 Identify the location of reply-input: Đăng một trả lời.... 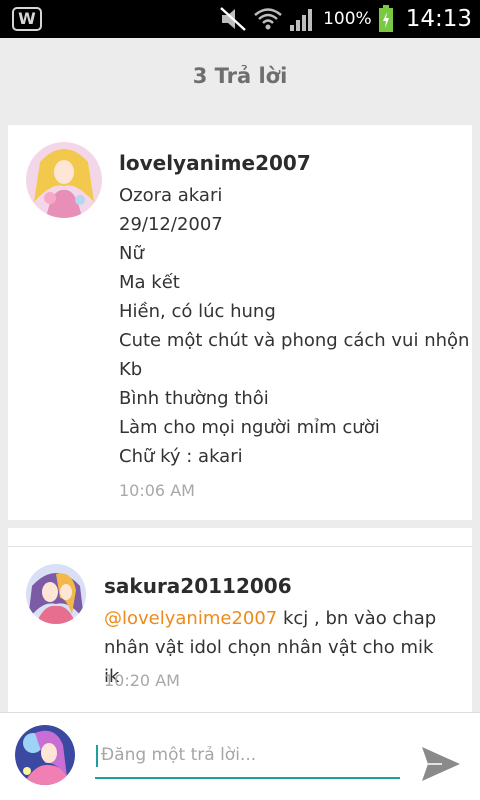
(247, 759).